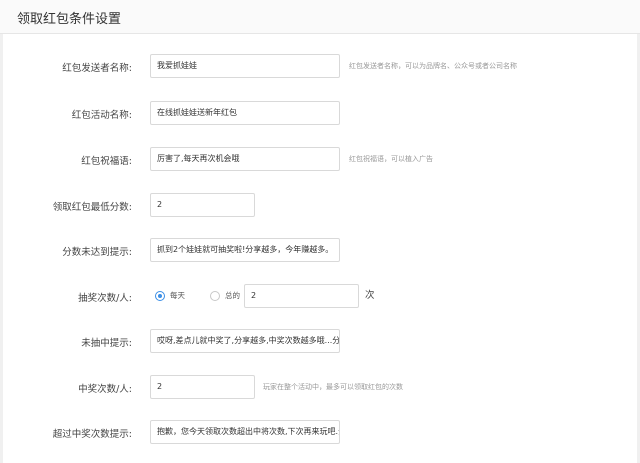  Describe the element at coordinates (215, 296) in the screenshot. I see `radio-total` at that location.